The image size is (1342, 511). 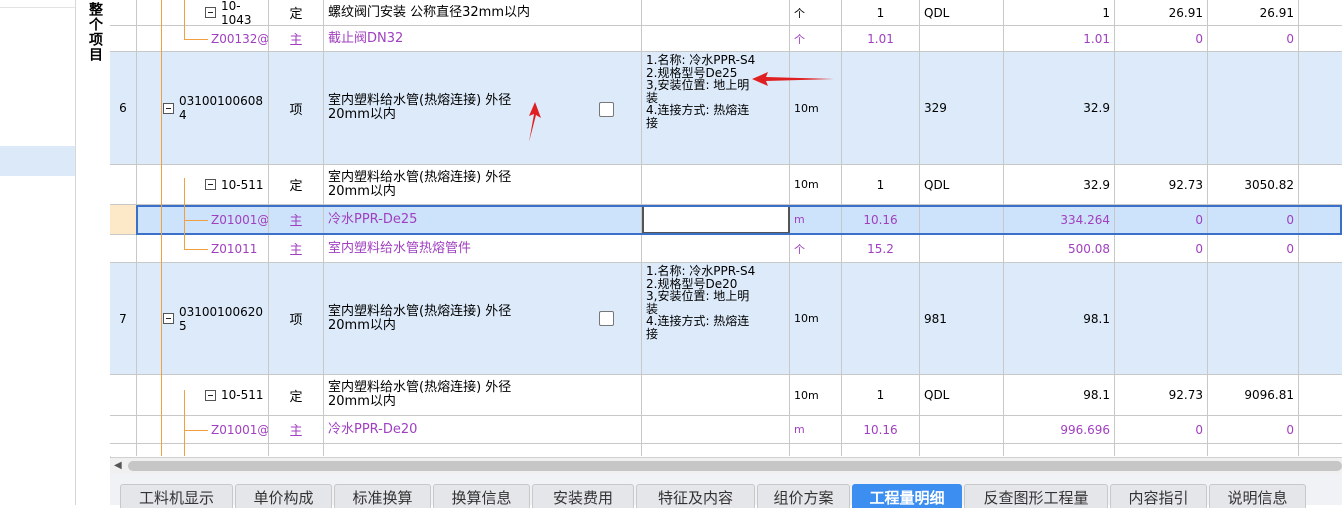 I want to click on tab-reverse-graphic-quantity: 反查图形工程量, so click(x=1036, y=496).